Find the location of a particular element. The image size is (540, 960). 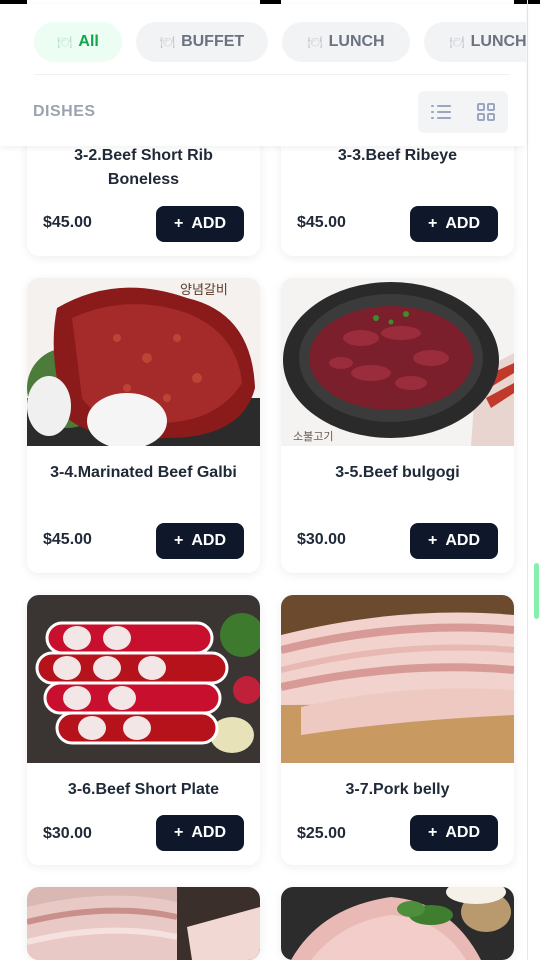

dish-image-pork-belly is located at coordinates (397, 679).